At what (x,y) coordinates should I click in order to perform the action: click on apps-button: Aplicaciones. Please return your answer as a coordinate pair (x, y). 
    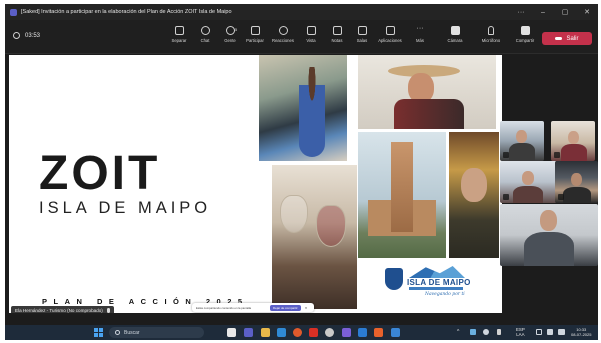
    Looking at the image, I should click on (390, 34).